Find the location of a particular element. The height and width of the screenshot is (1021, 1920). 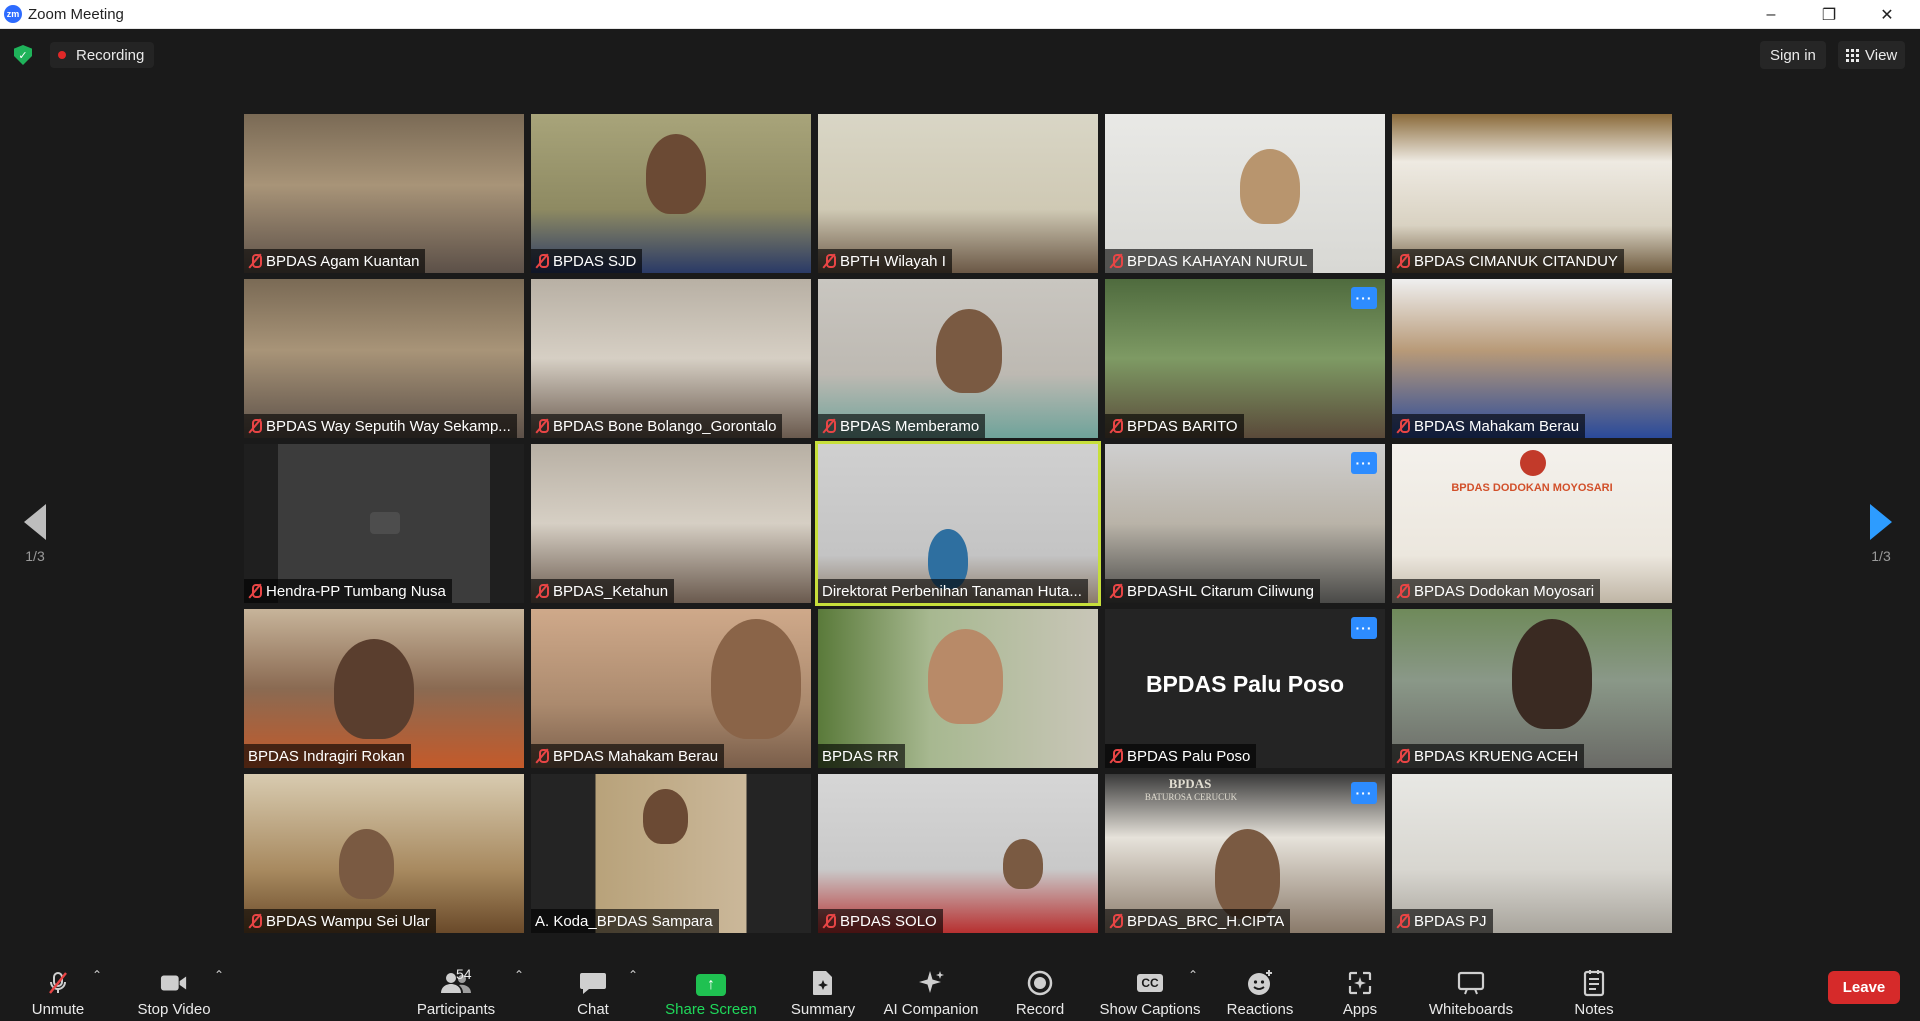

participant-name: BPDAS KRUENG ACEH is located at coordinates (1496, 756).